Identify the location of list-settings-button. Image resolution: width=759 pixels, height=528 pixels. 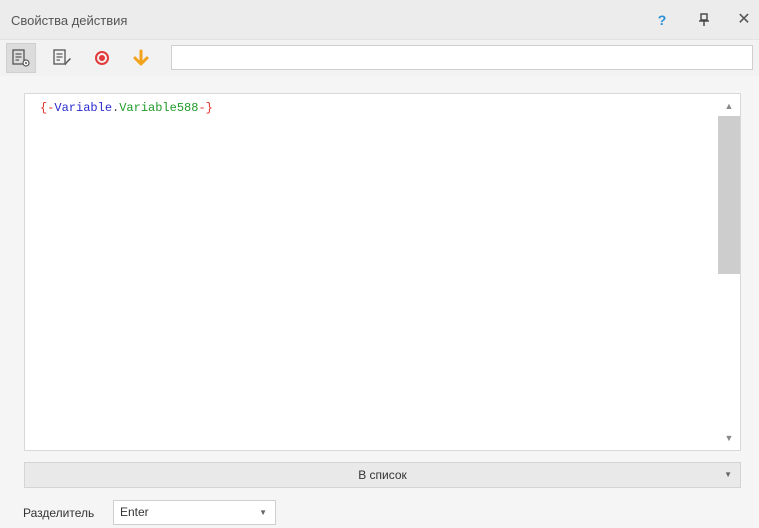
(21, 58).